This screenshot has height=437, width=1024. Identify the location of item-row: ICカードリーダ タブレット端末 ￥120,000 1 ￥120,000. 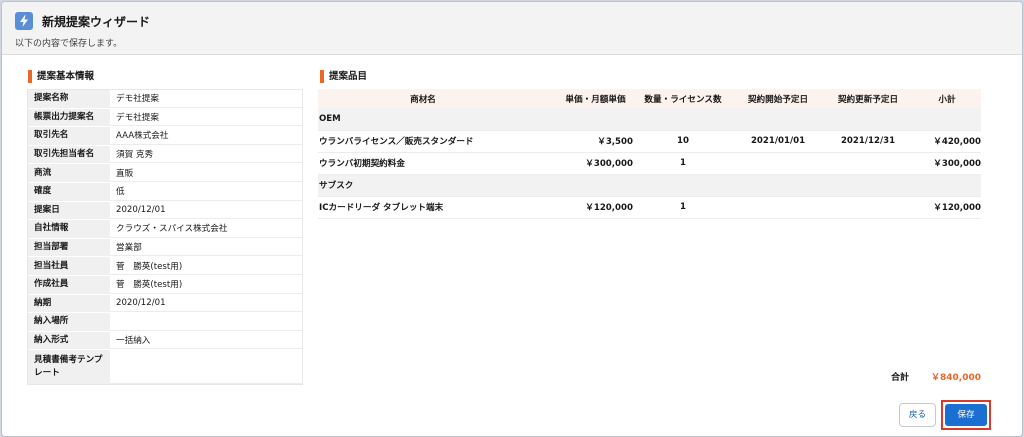
(649, 207).